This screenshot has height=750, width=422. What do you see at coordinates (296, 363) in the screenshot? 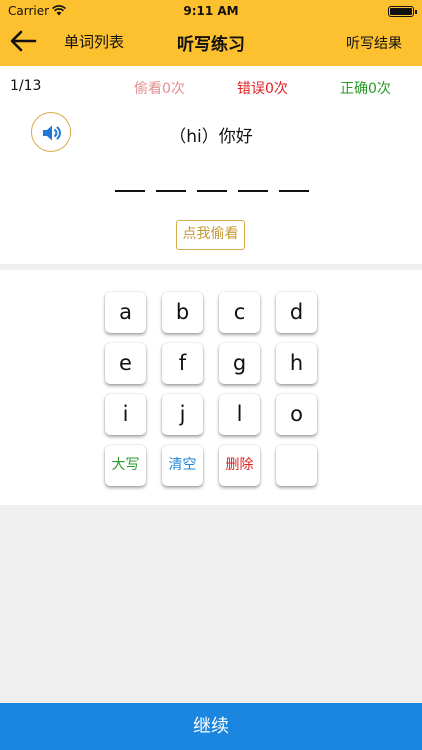
I see `key-h: h` at bounding box center [296, 363].